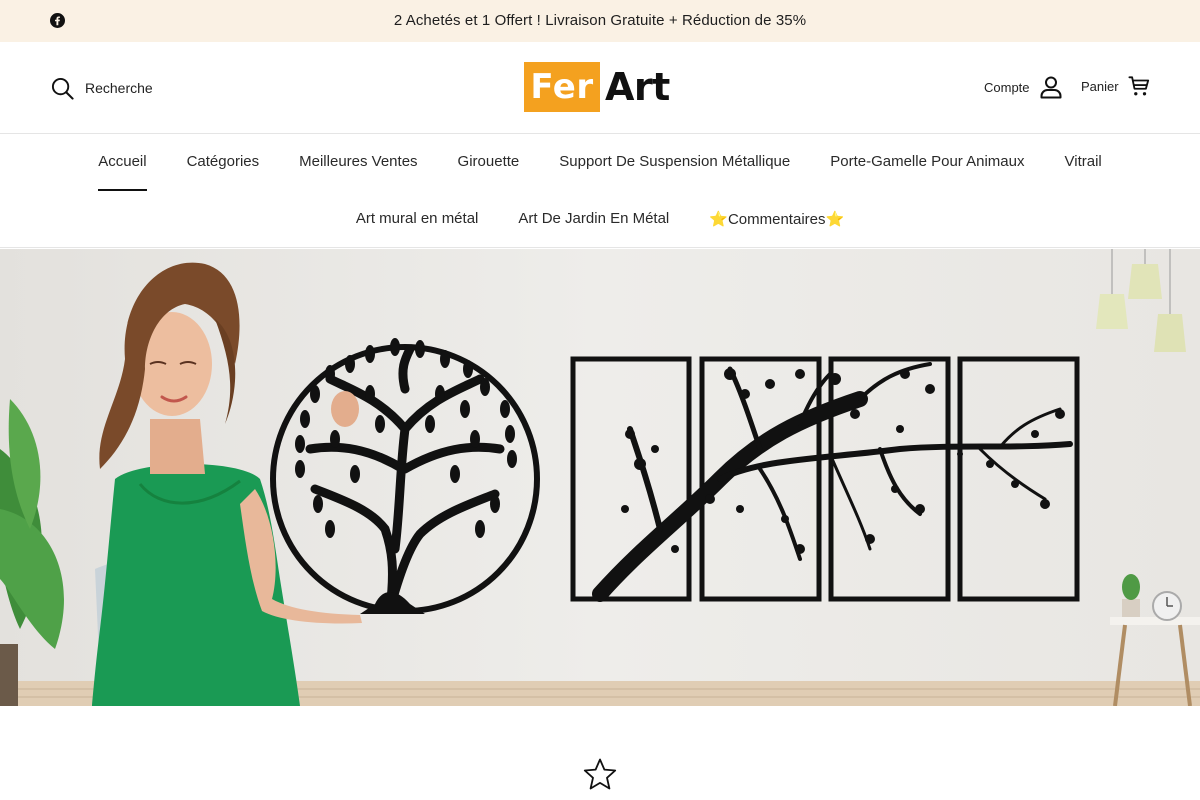 The width and height of the screenshot is (1200, 800). What do you see at coordinates (600, 774) in the screenshot?
I see `star-icon` at bounding box center [600, 774].